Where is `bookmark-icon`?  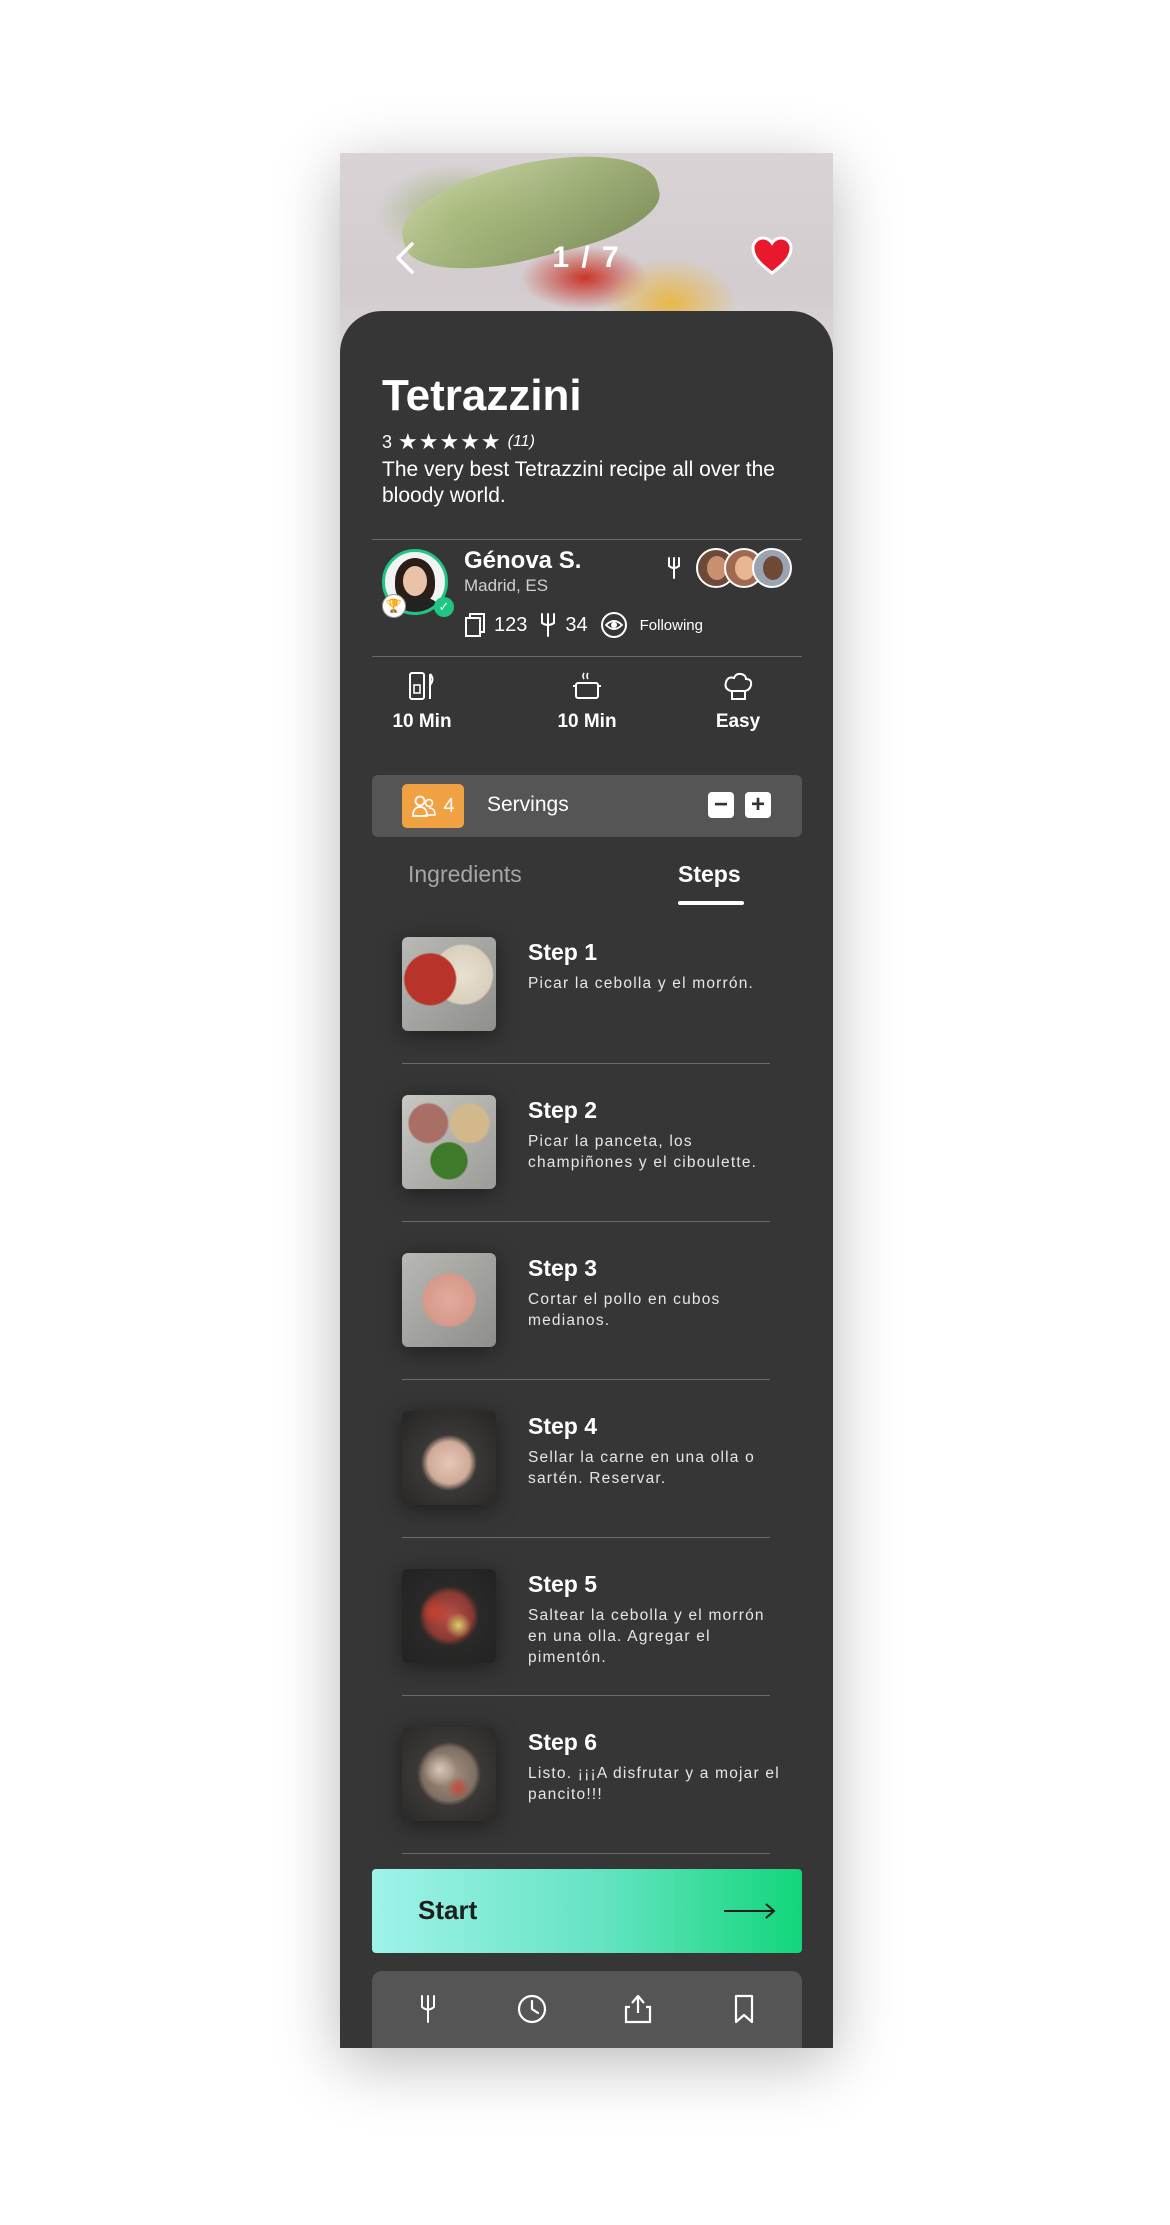 bookmark-icon is located at coordinates (744, 2009).